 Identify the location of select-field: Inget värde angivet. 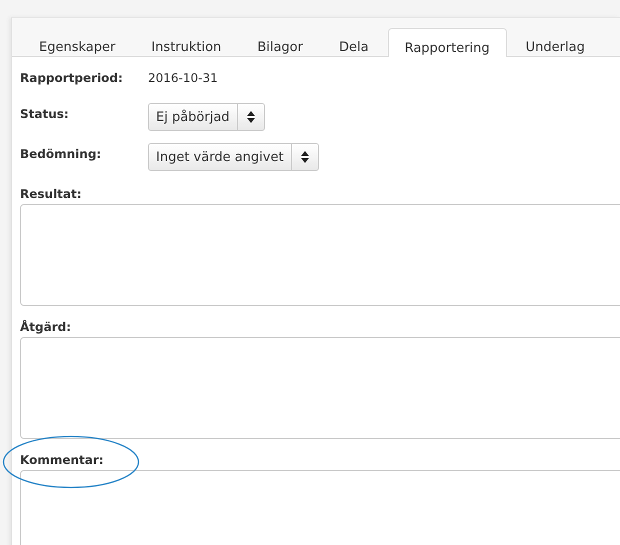
(233, 157).